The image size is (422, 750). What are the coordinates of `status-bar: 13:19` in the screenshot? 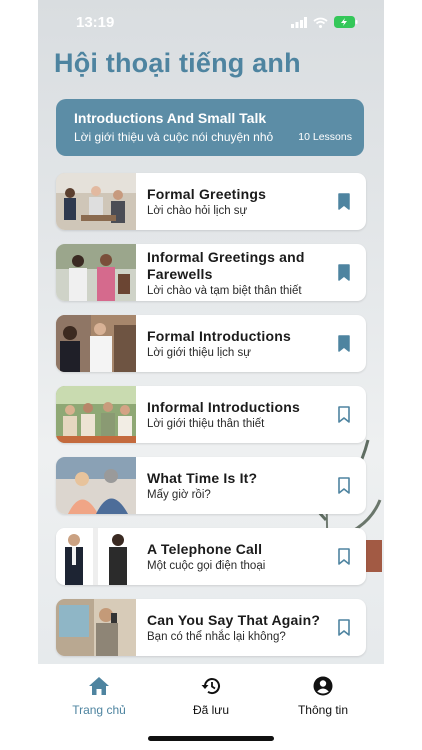 It's located at (211, 22).